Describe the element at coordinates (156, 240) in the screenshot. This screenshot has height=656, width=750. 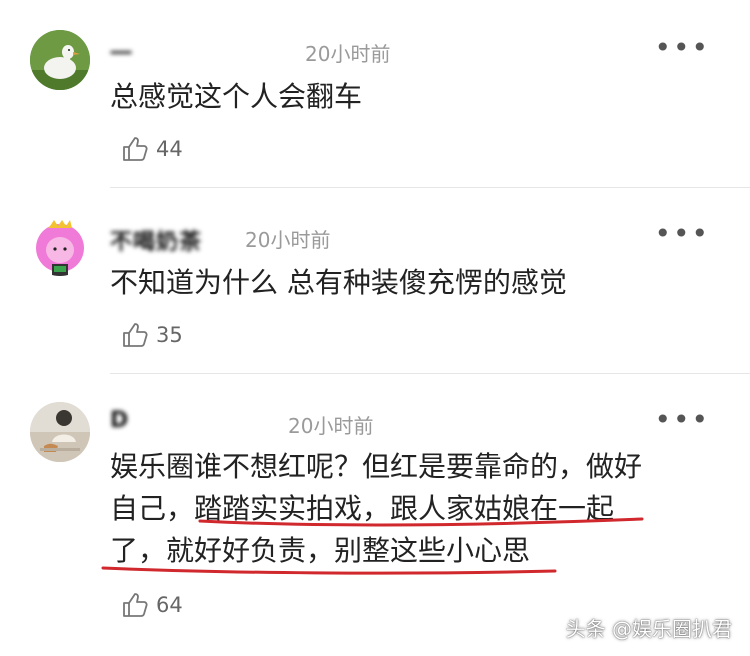
I see `username: 不喝奶茶` at that location.